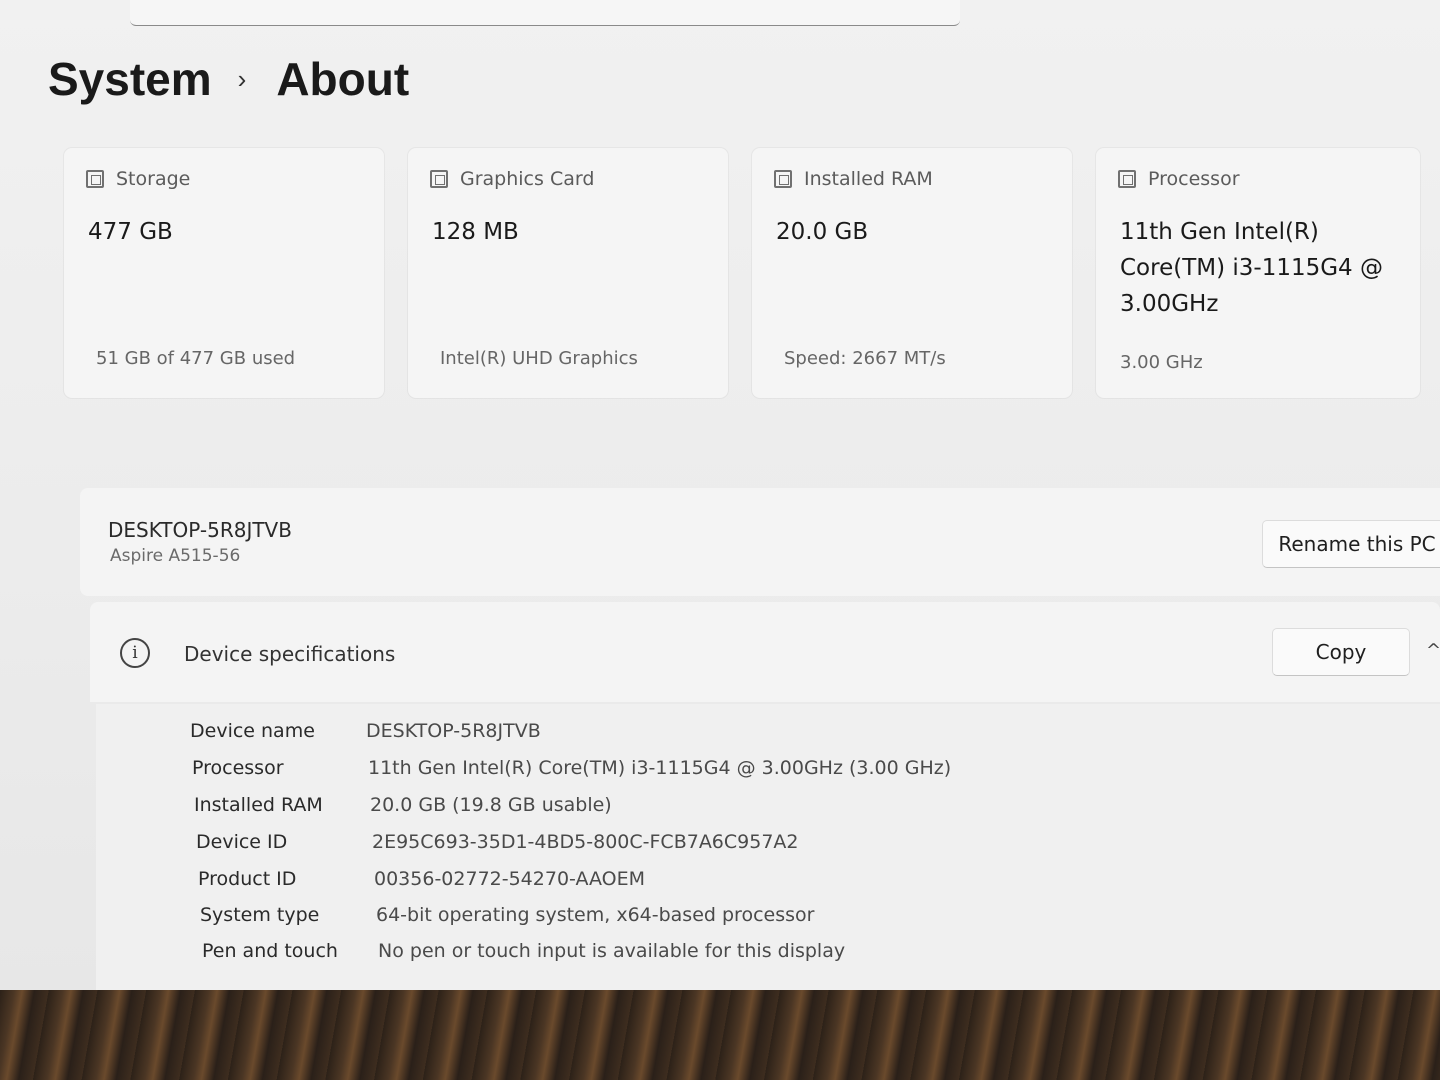 This screenshot has width=1440, height=1080. I want to click on spec-key: Product ID, so click(247, 879).